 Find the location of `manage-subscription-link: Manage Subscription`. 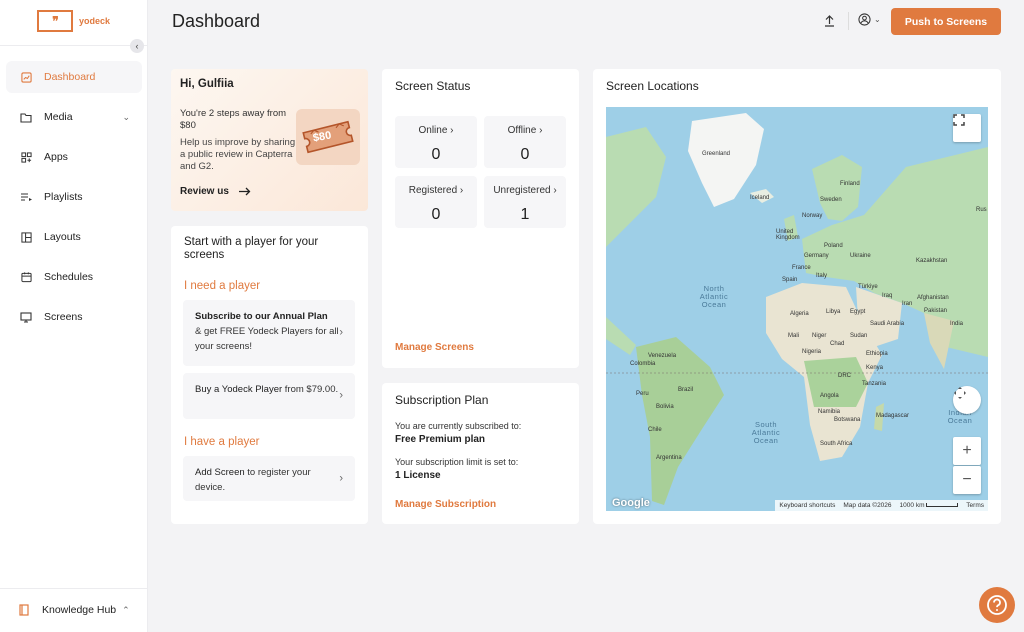

manage-subscription-link: Manage Subscription is located at coordinates (445, 504).